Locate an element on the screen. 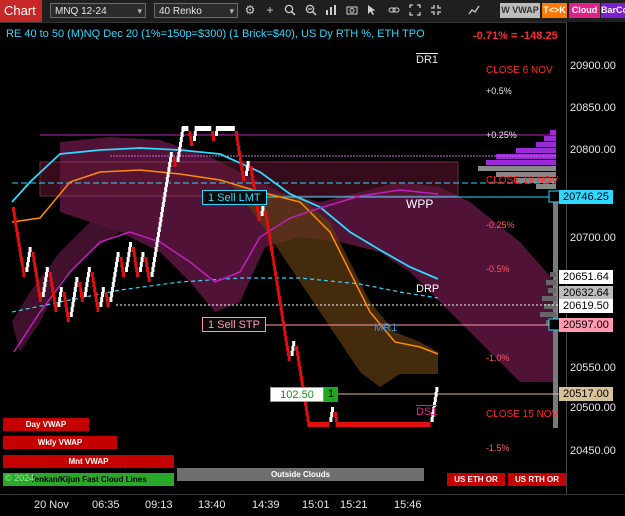 This screenshot has height=516, width=625. price-tick: 20800.00 is located at coordinates (593, 150).